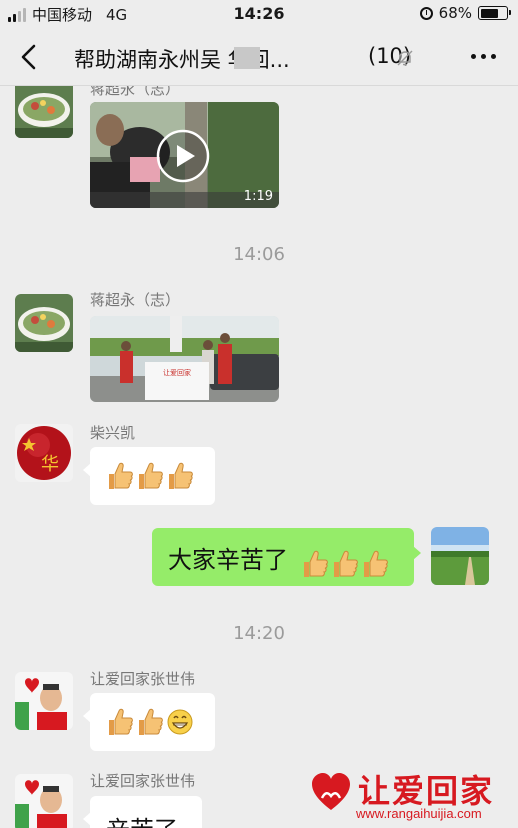 The image size is (518, 828). Describe the element at coordinates (483, 56) in the screenshot. I see `more-options-icon` at that location.